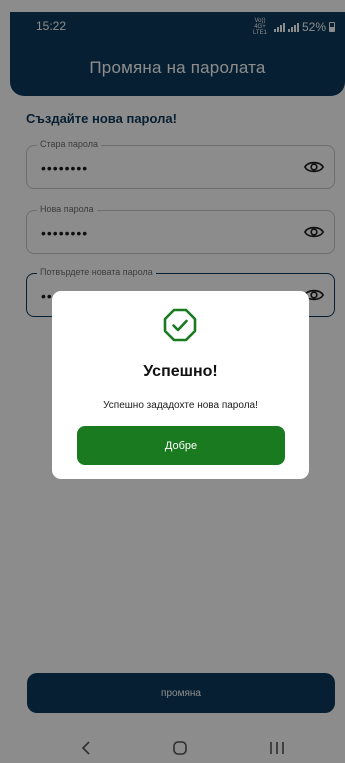  I want to click on check-octagon-icon, so click(180, 325).